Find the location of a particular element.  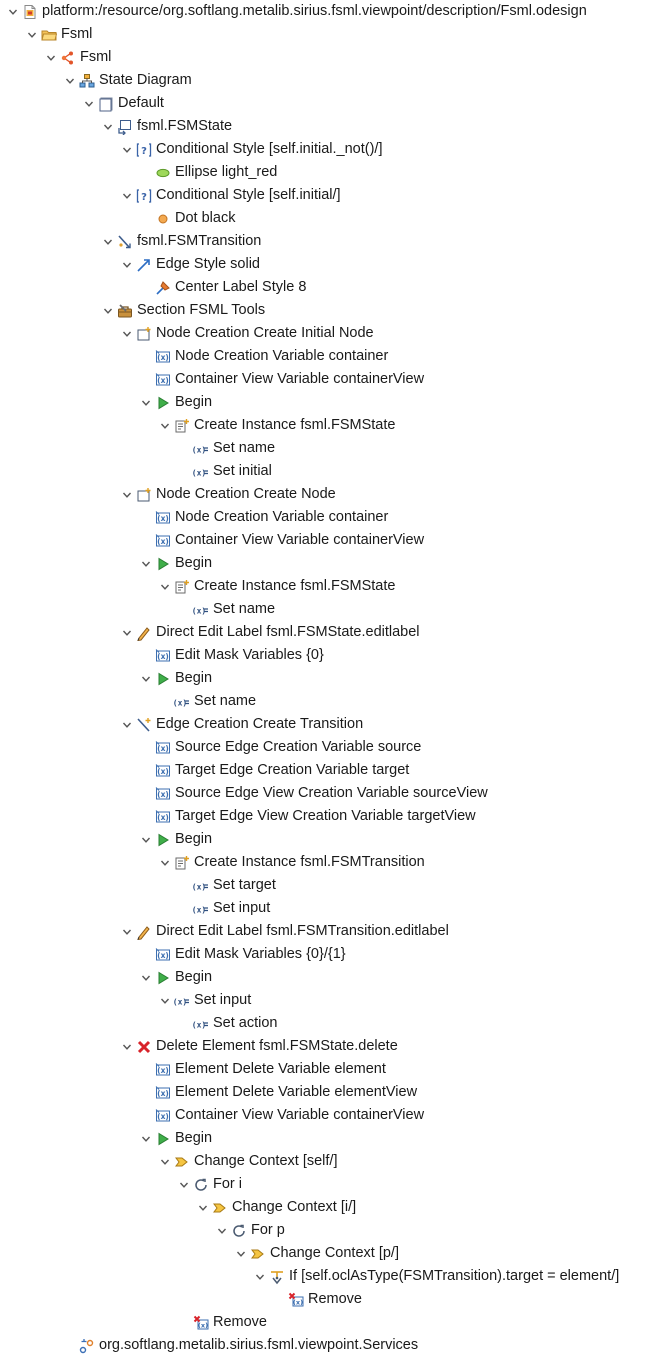

tree-row: Edge Style solid is located at coordinates (189, 264).